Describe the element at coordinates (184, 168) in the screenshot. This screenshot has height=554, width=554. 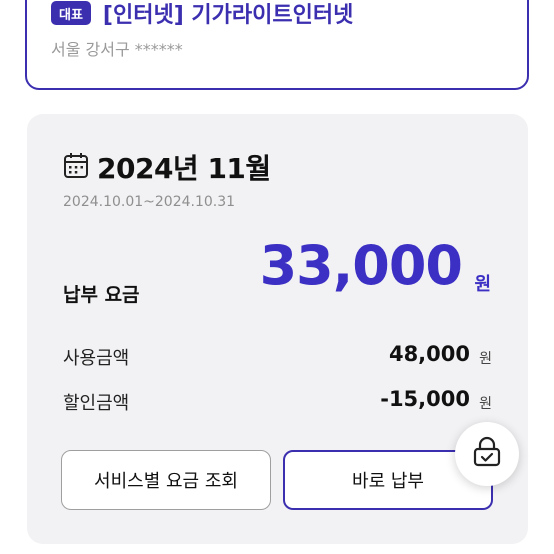
I see `billing-period-title: 2024년 11월` at that location.